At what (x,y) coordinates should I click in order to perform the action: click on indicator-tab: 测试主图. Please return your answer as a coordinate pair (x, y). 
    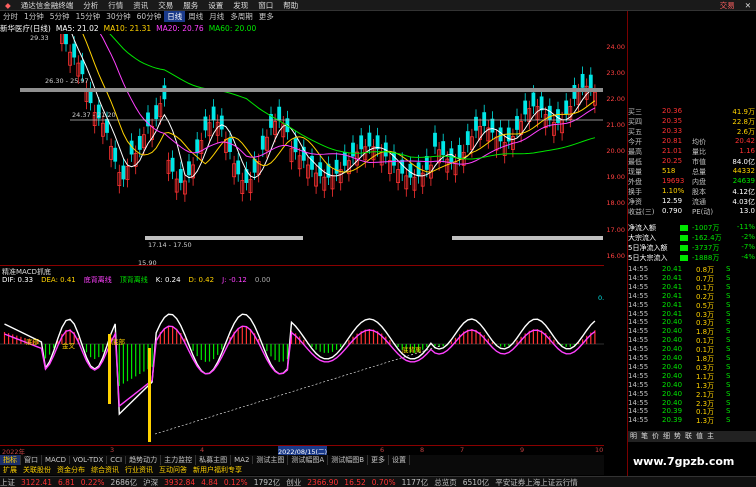
    Looking at the image, I should click on (271, 460).